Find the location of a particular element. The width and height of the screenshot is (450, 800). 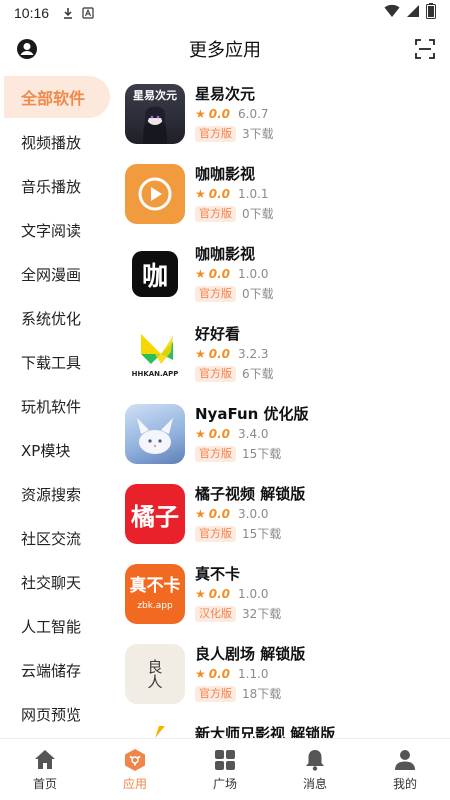

app-list-item: 真不卡 zbk.app 真不卡 ★ 0.0 1.0.0 汉化版 32下载 is located at coordinates (280, 596).